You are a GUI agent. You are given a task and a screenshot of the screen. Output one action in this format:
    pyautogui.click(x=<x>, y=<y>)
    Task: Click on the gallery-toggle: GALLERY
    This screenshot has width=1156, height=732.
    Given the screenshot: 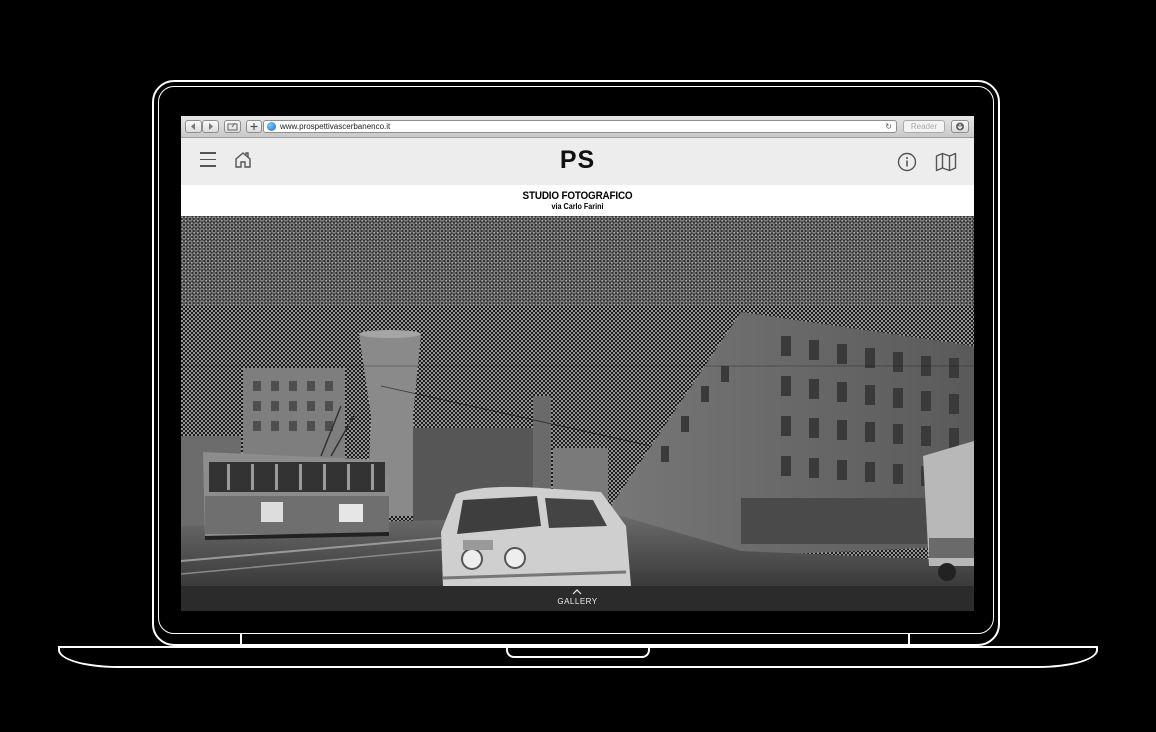 What is the action you would take?
    pyautogui.click(x=577, y=598)
    